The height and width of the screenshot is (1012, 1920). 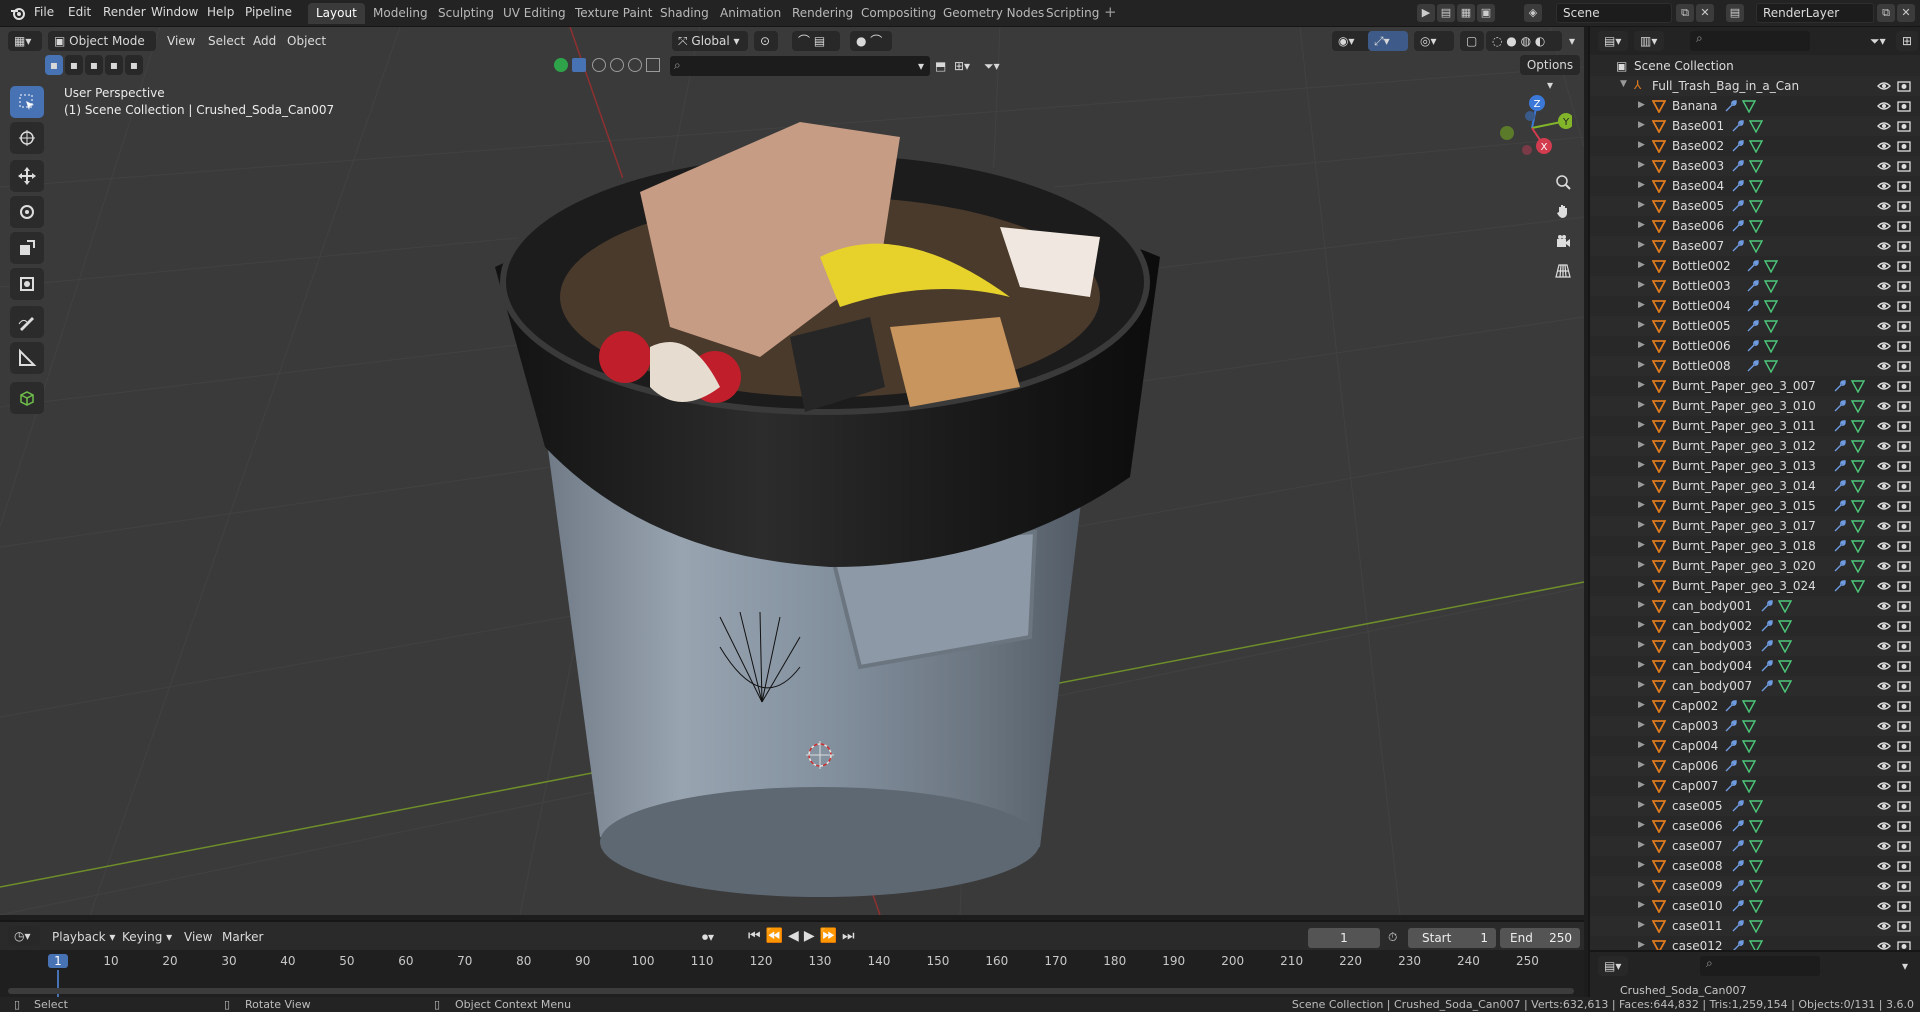 What do you see at coordinates (1110, 12) in the screenshot?
I see `add-workspace-icon: +` at bounding box center [1110, 12].